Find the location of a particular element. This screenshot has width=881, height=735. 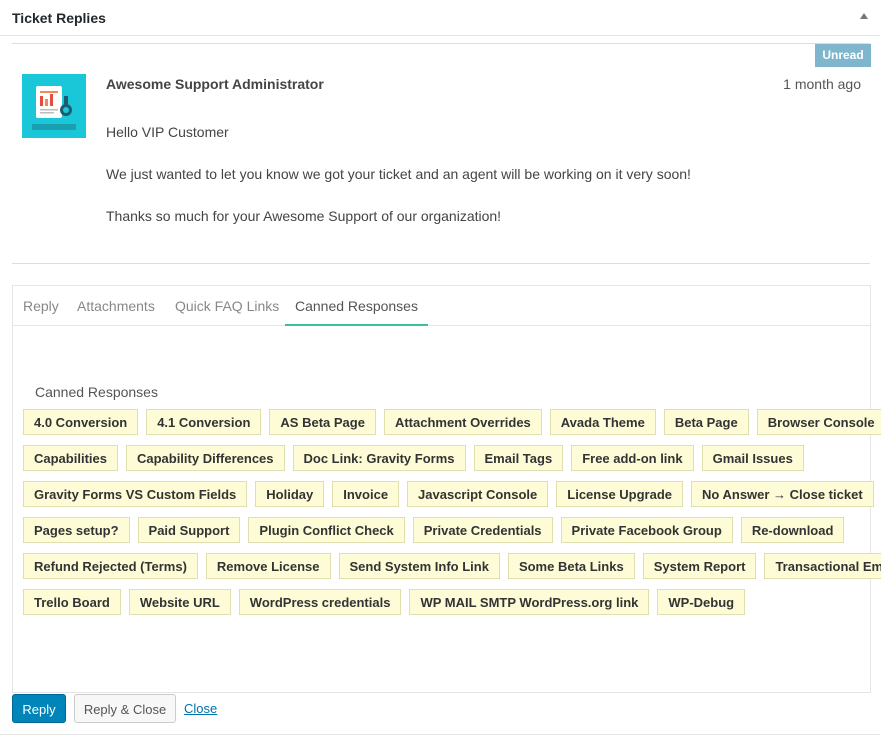

canned-response-button: Invoice is located at coordinates (366, 494).